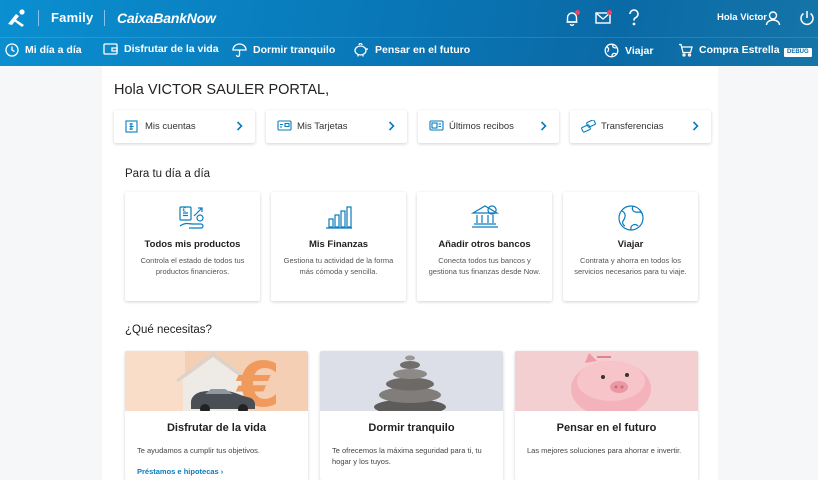 Image resolution: width=818 pixels, height=480 pixels. Describe the element at coordinates (423, 50) in the screenshot. I see `nav-item-label: Pensar en el futuro` at that location.